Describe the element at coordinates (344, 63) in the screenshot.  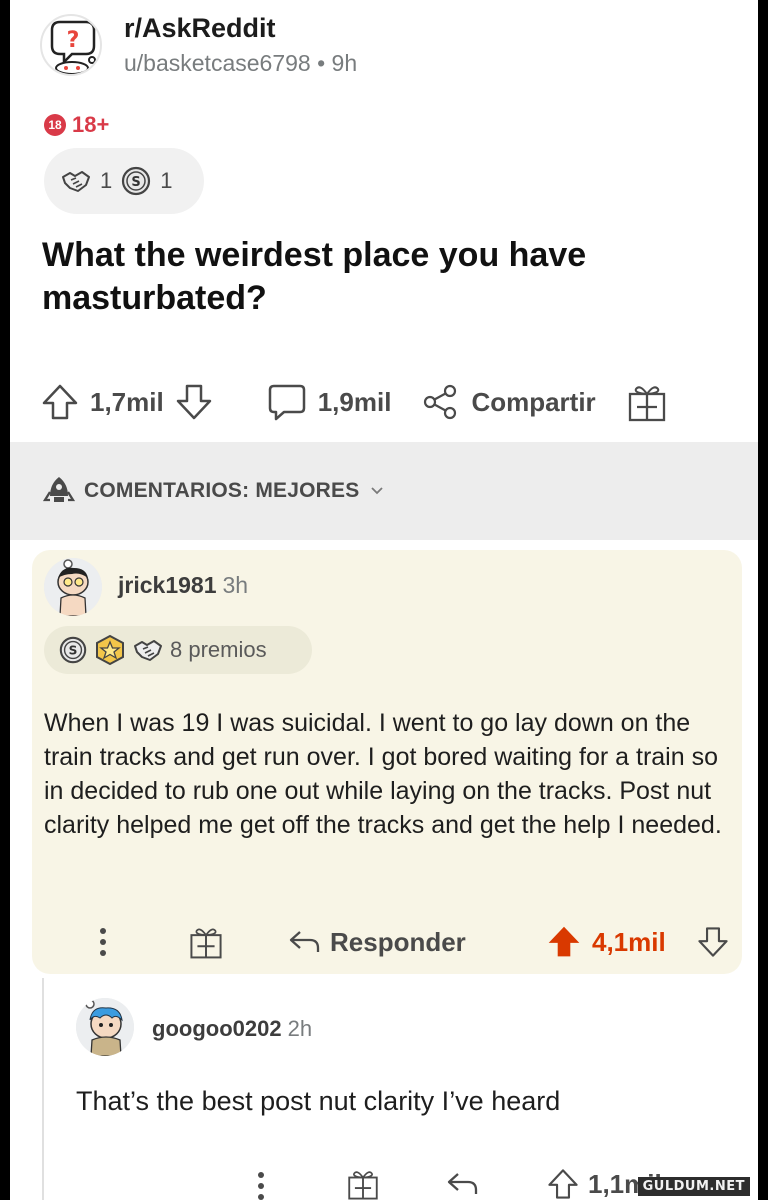
I see `post-age: 9h` at that location.